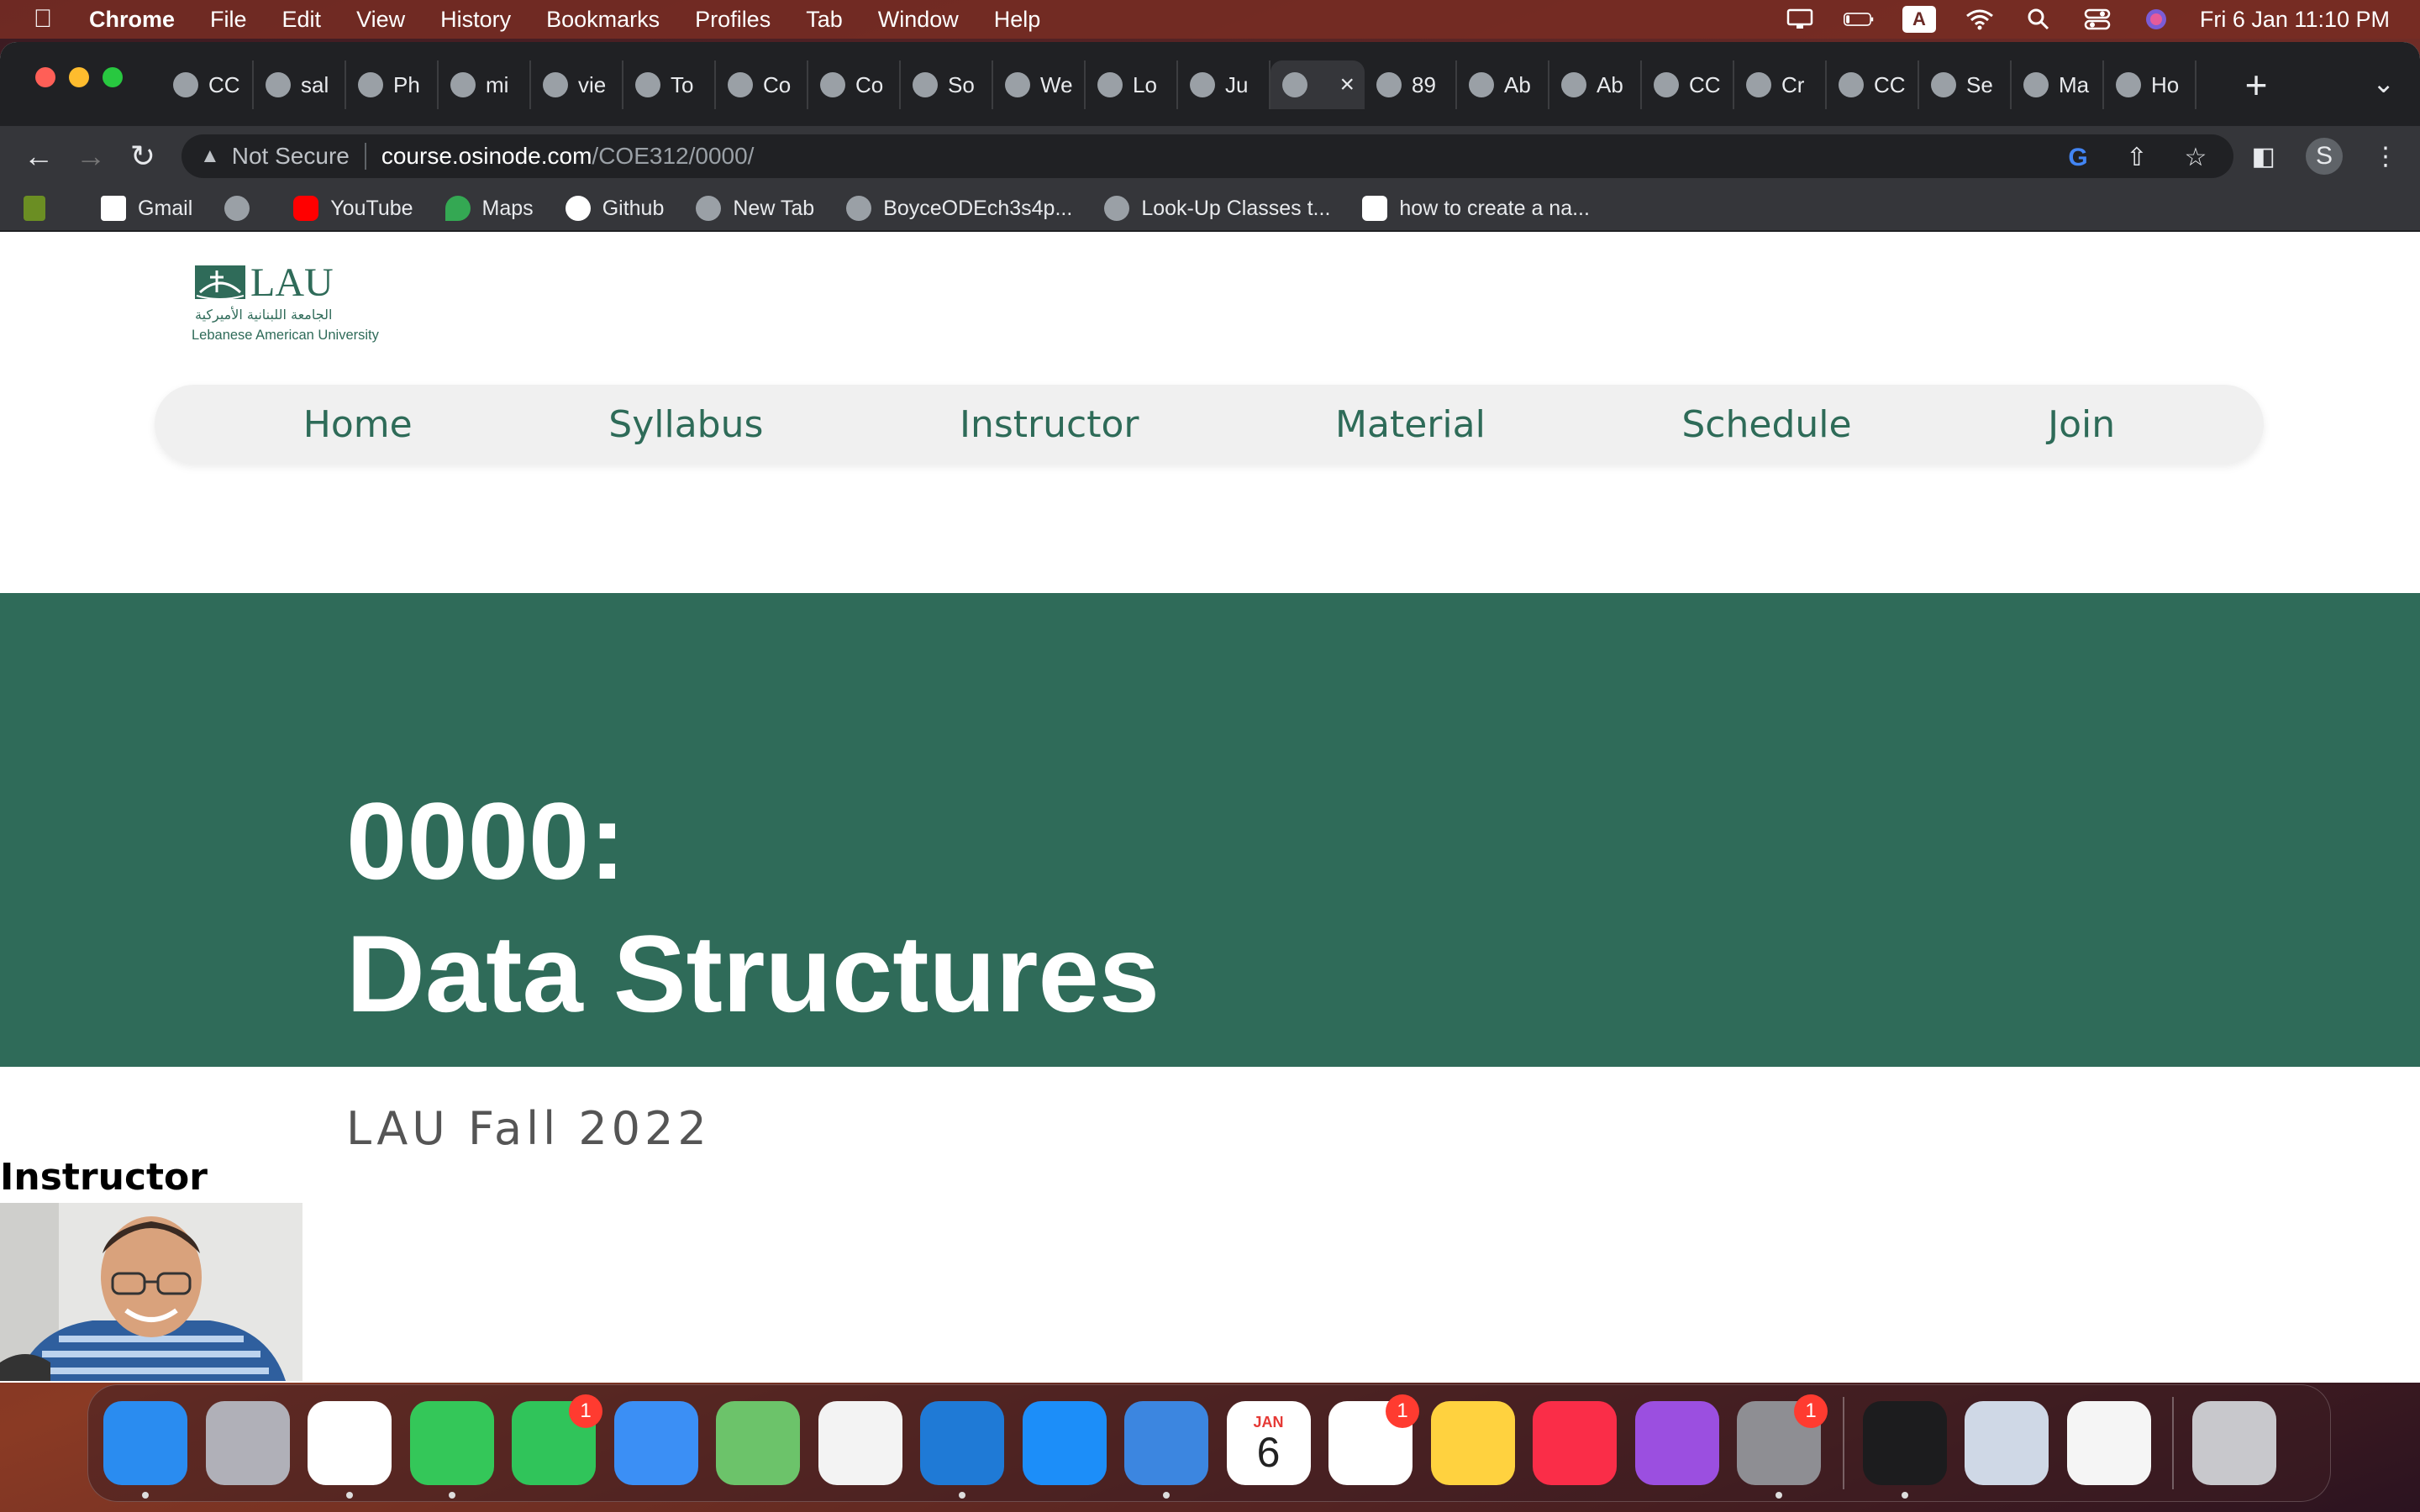 The image size is (2420, 1512). Describe the element at coordinates (603, 20) in the screenshot. I see `menu-bookmarks: Bookmarks` at that location.